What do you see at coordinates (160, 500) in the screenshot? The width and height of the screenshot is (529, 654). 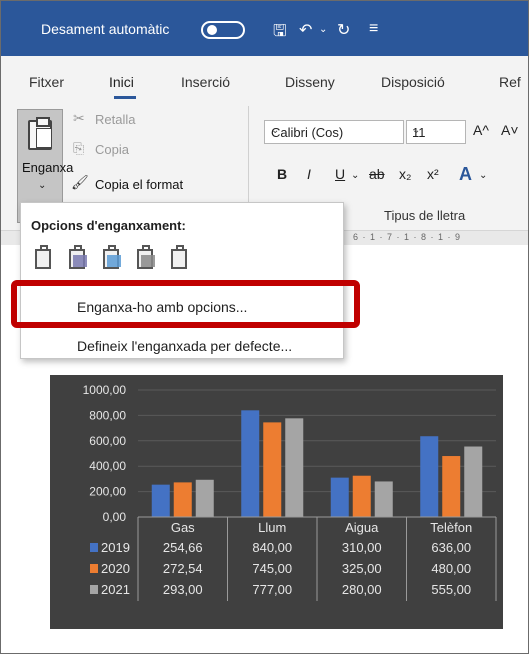 I see `bar-2019-Gas` at bounding box center [160, 500].